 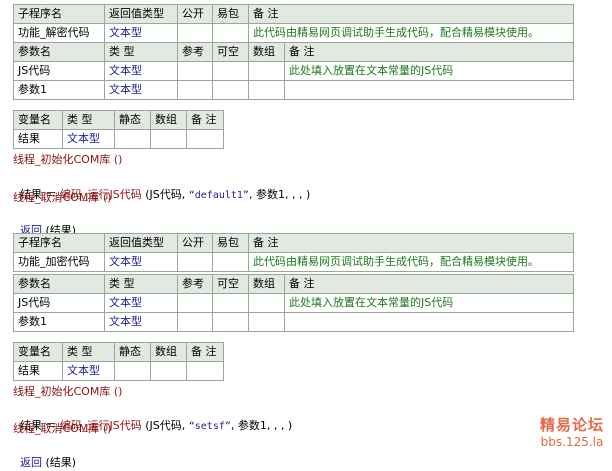 What do you see at coordinates (132, 120) in the screenshot?
I see `header-static: 静态` at bounding box center [132, 120].